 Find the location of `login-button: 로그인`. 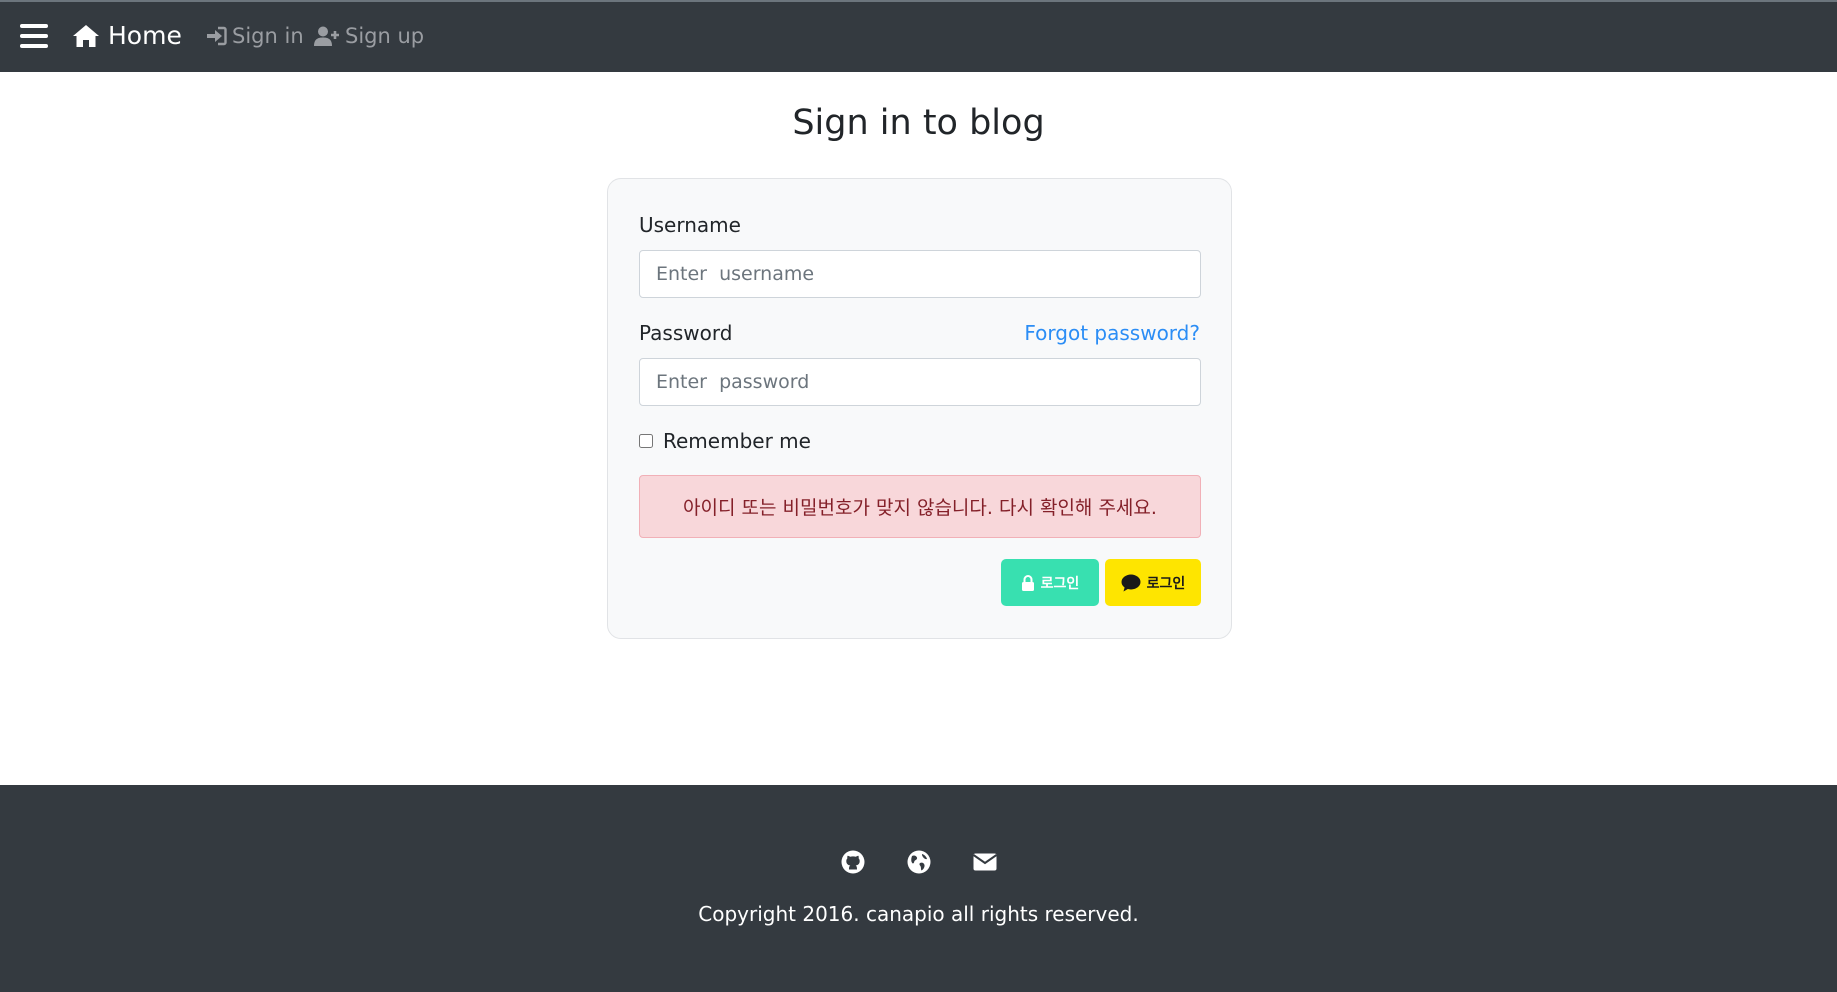

login-button: 로그인 is located at coordinates (1050, 582).